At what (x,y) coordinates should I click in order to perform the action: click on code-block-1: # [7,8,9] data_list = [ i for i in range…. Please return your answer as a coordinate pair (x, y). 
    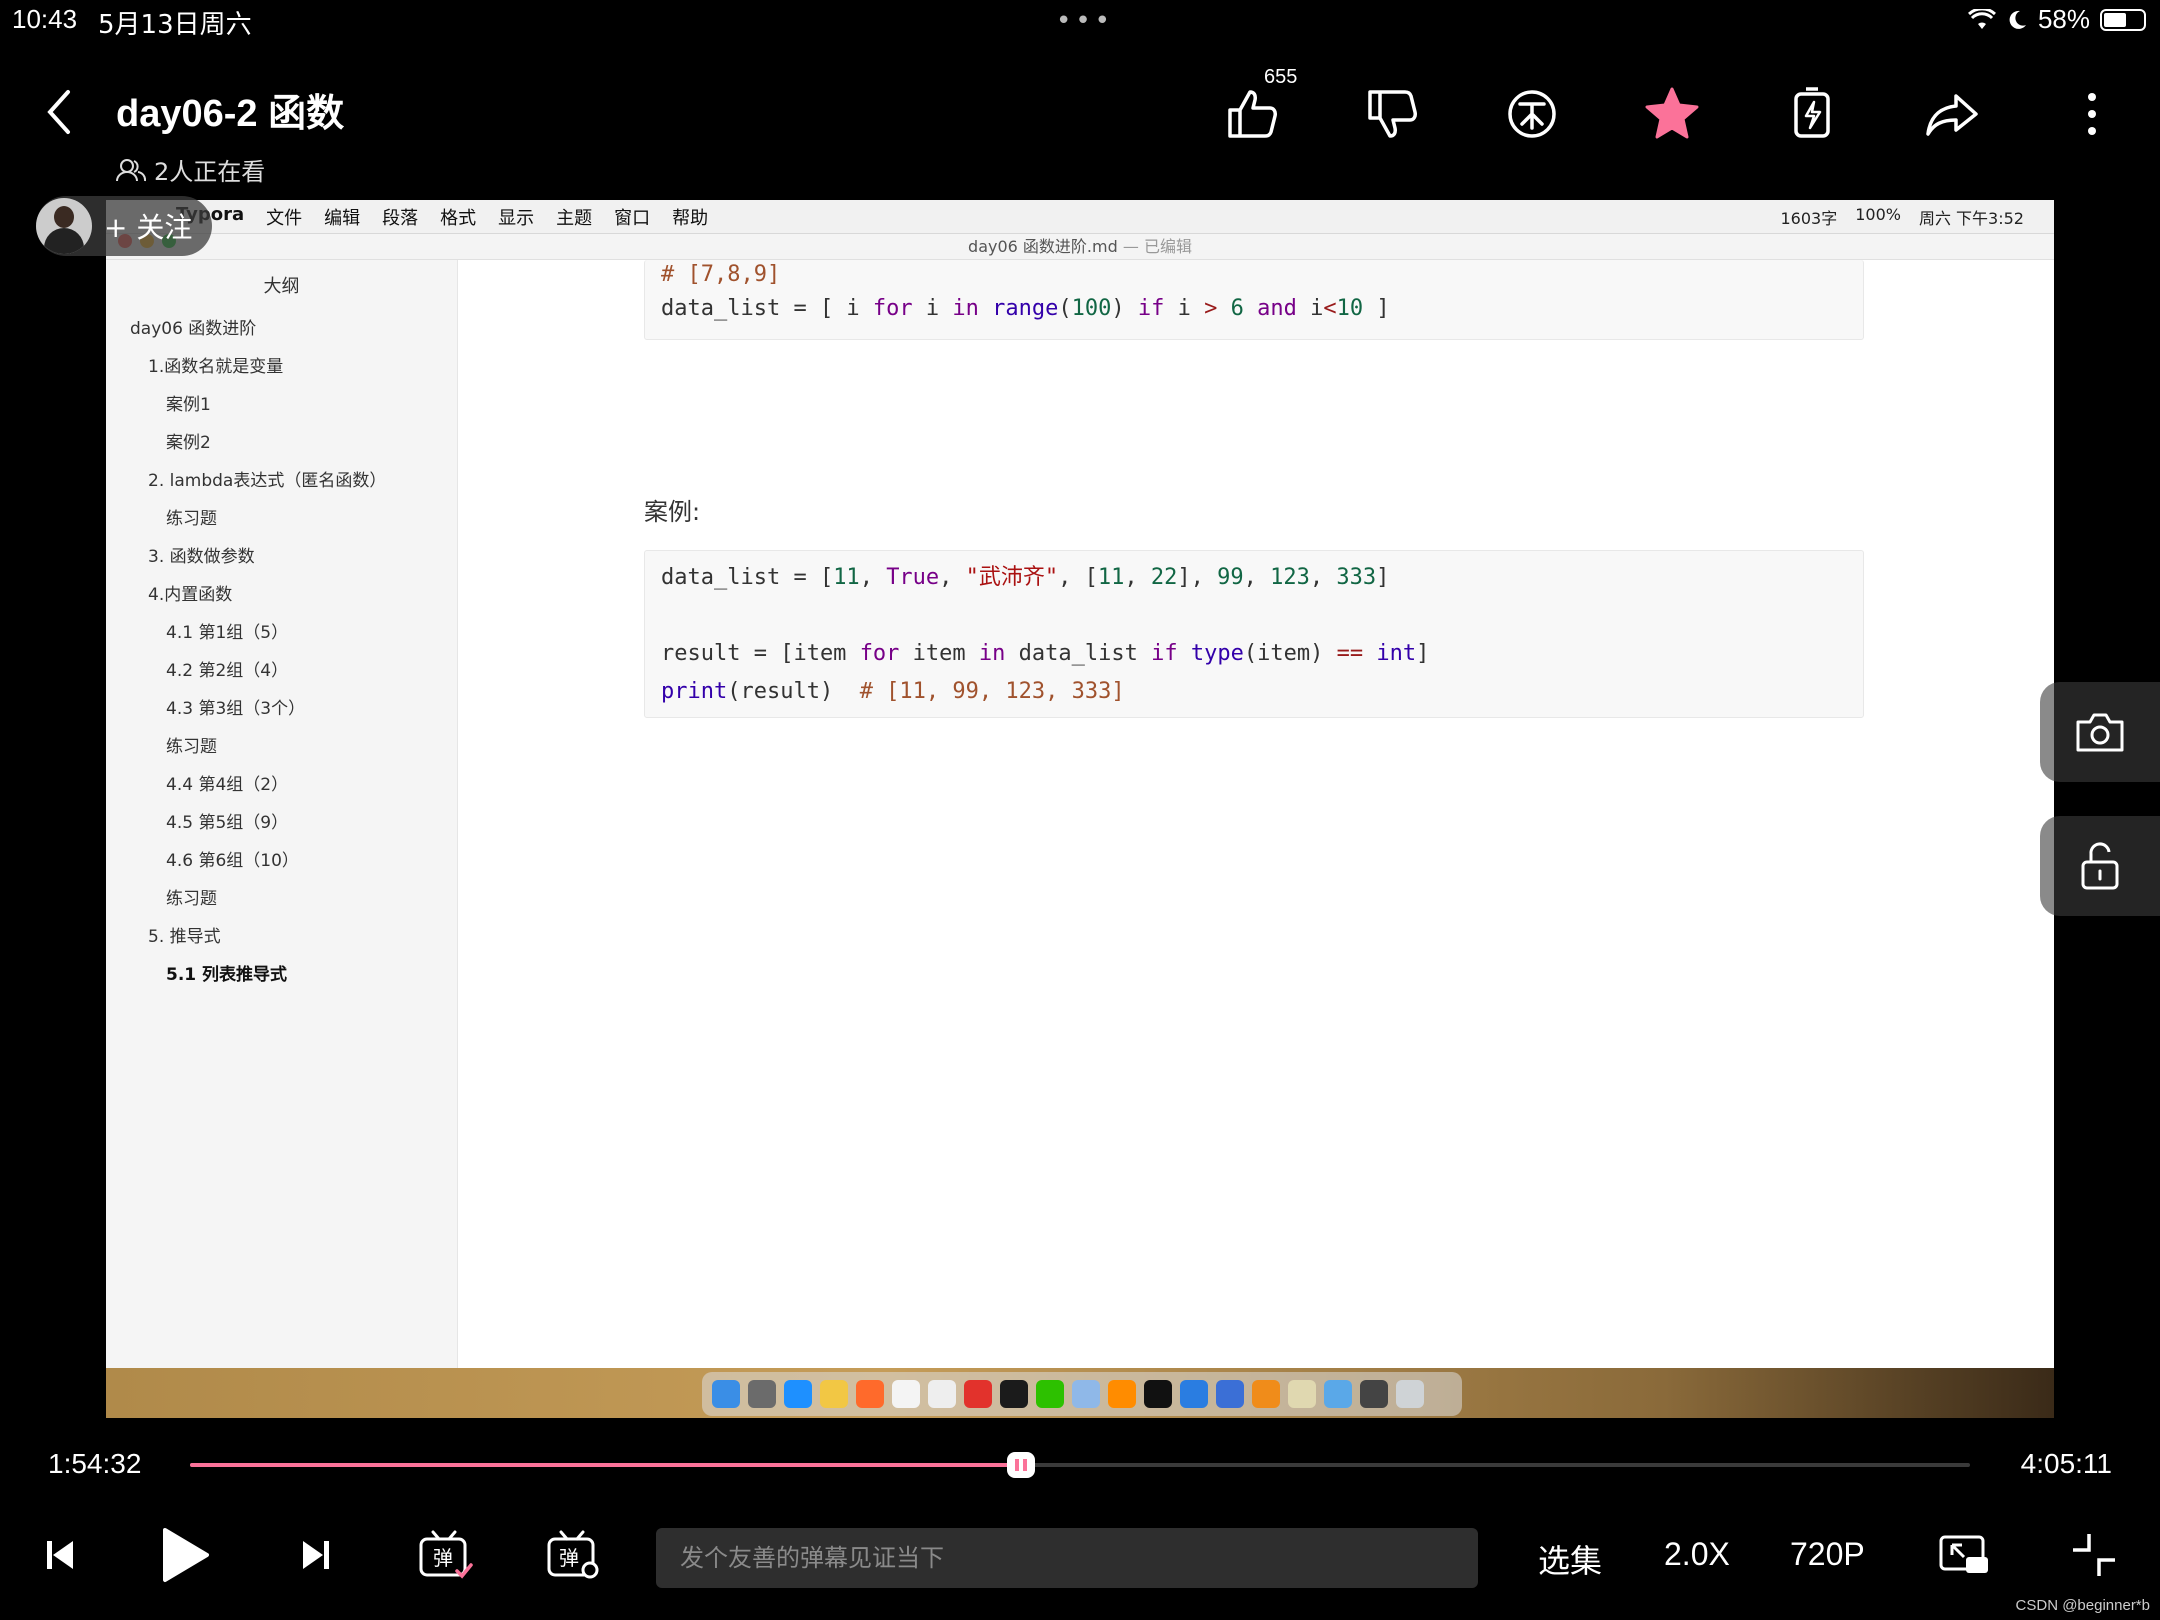
    Looking at the image, I should click on (1254, 300).